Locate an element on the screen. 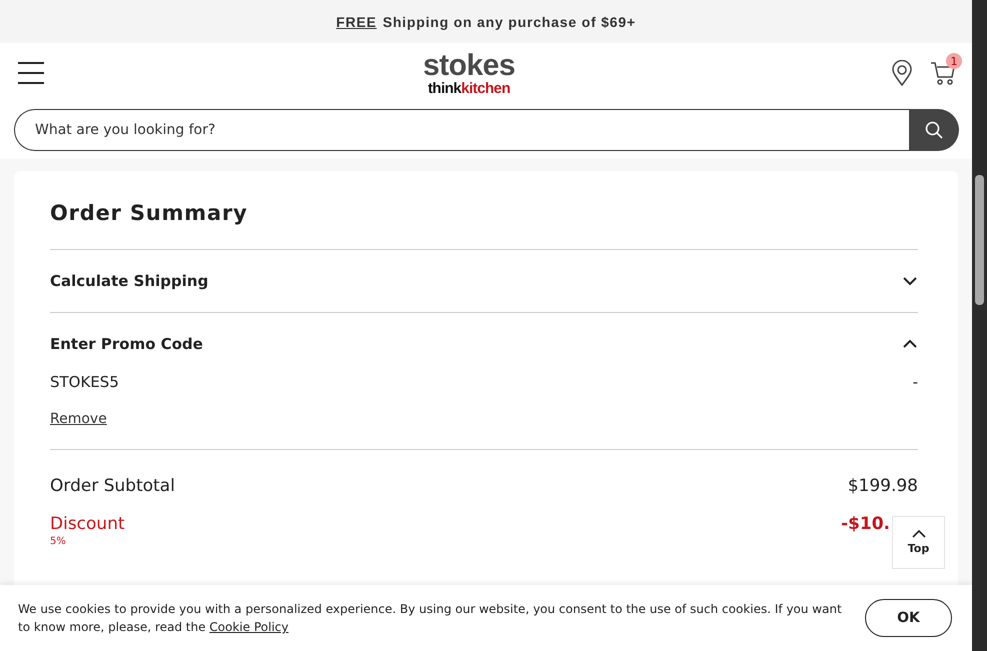 The height and width of the screenshot is (651, 987). section-title: Order Summary is located at coordinates (149, 213).